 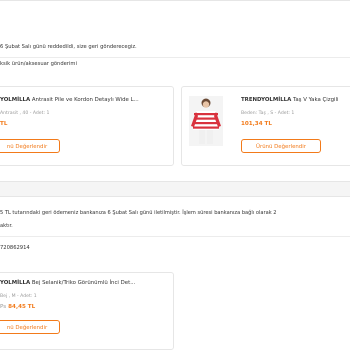 What do you see at coordinates (15, 283) in the screenshot?
I see `product-brand-3: YOLMİLLA` at bounding box center [15, 283].